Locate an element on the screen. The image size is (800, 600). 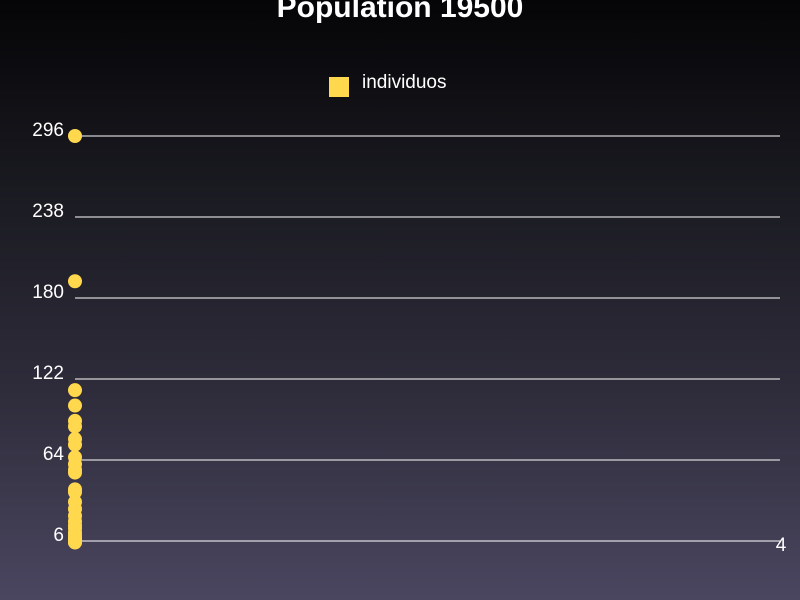
y-tick-label: 6 is located at coordinates (58, 535).